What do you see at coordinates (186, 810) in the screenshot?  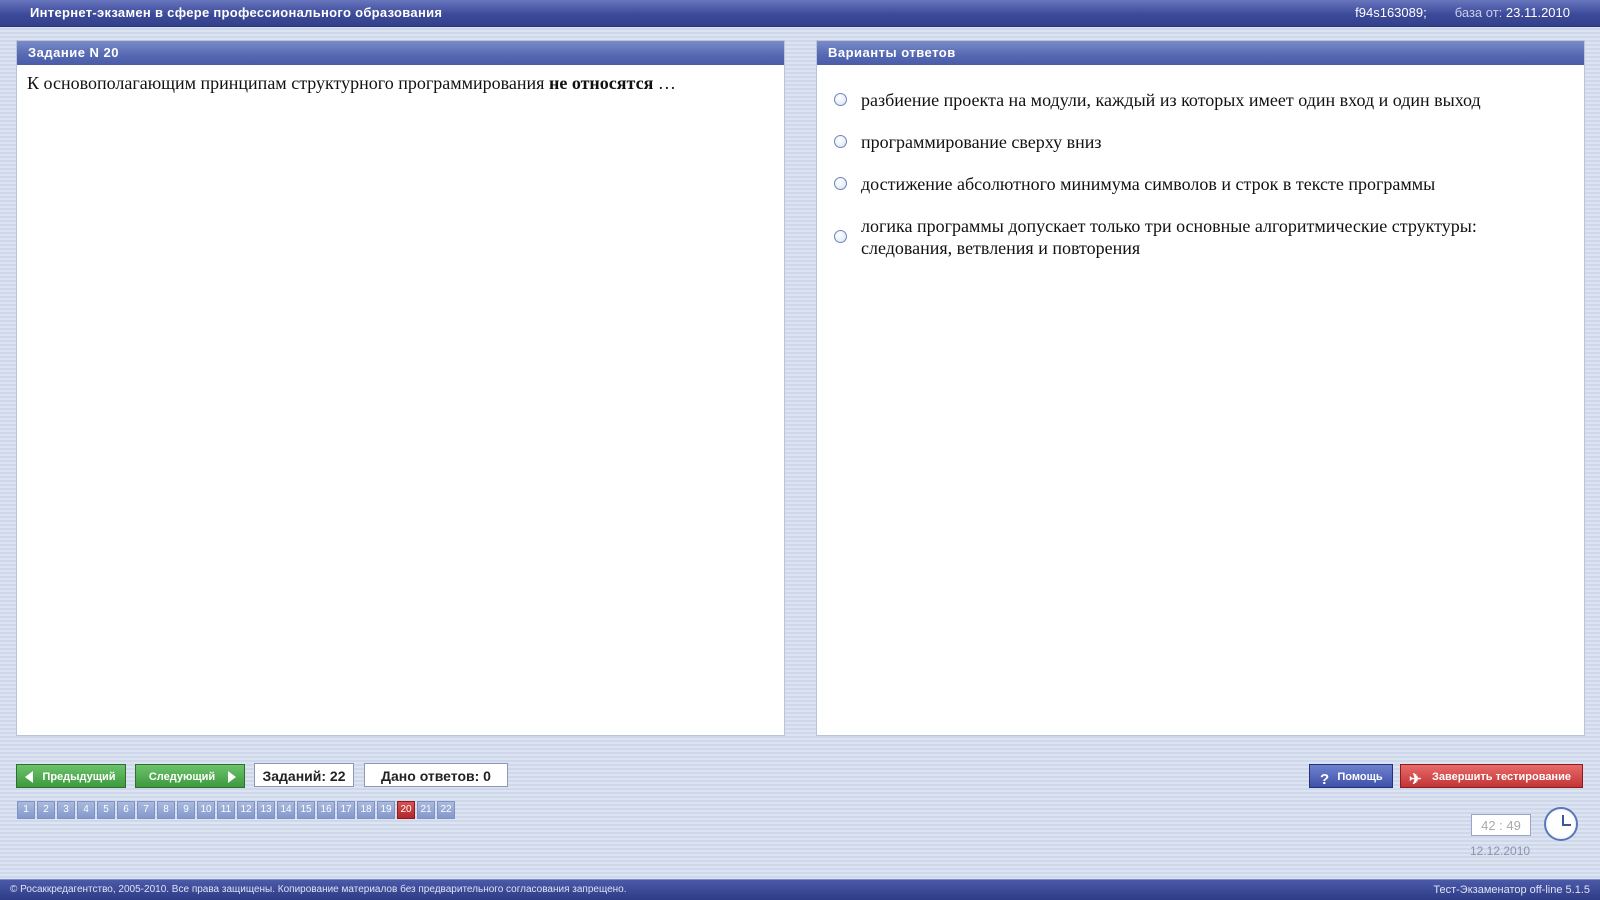 I see `page-button-9: 9` at bounding box center [186, 810].